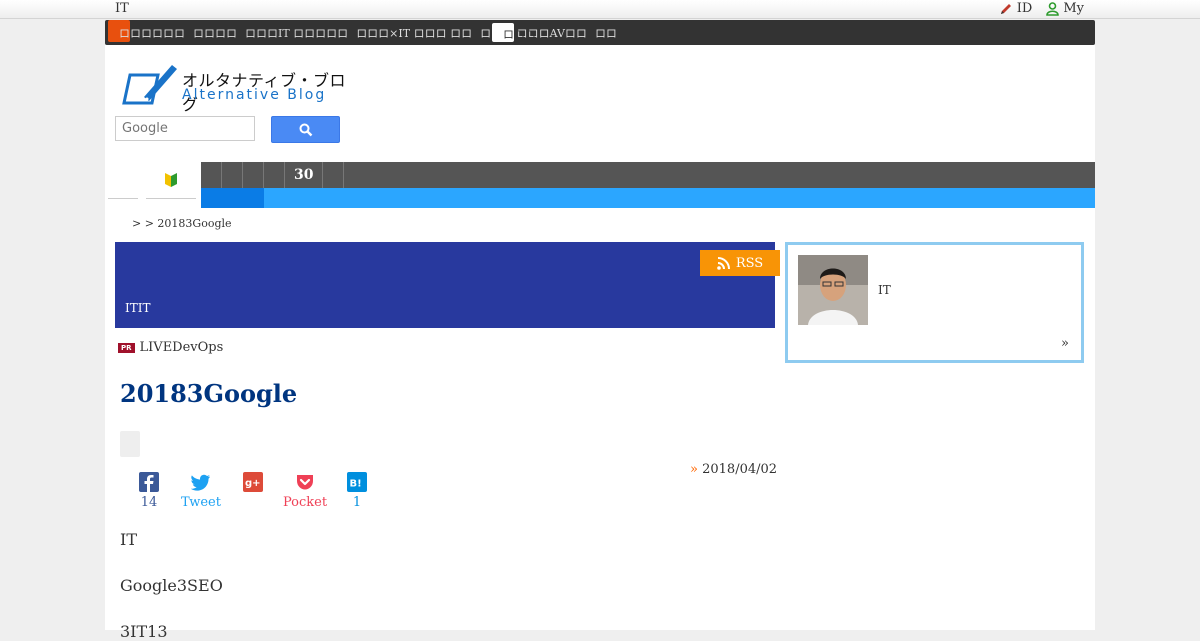 This screenshot has width=1200, height=641. I want to click on pencil-icon, so click(1005, 8).